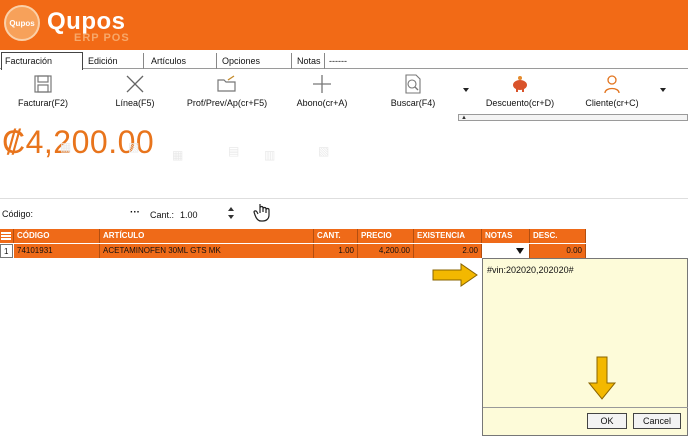 Image resolution: width=688 pixels, height=436 pixels. I want to click on notes-textarea: #vin:202020,202020#, so click(530, 270).